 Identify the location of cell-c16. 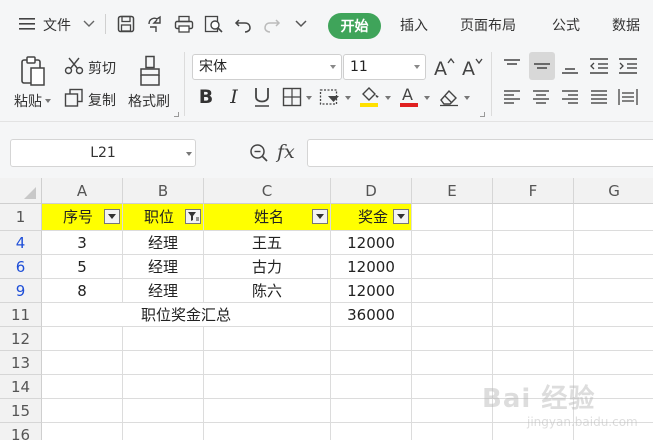
(267, 431).